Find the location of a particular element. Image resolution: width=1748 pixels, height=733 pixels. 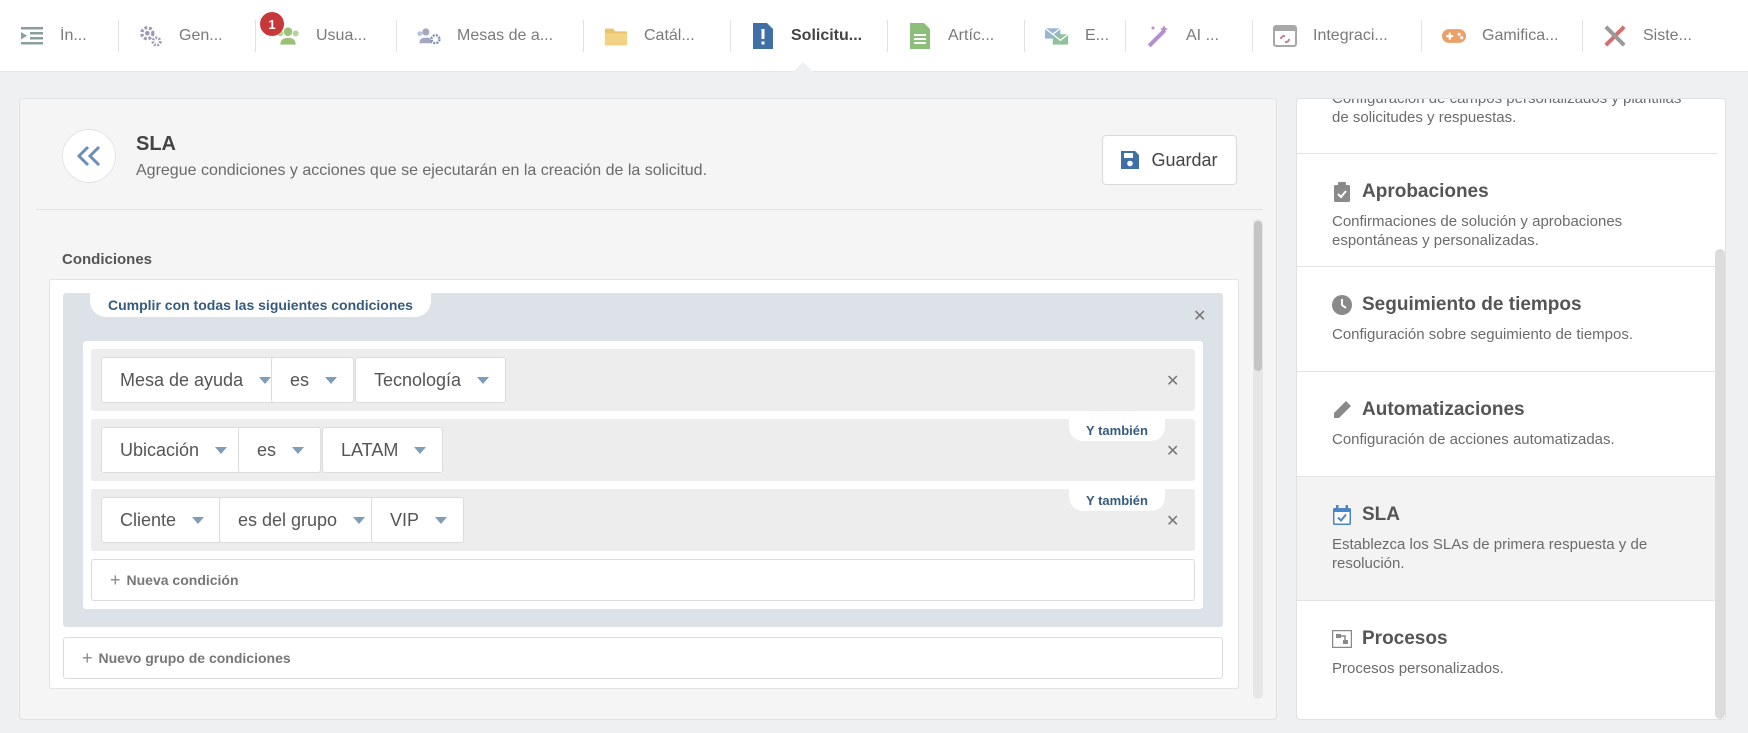

side-item-title: SLA is located at coordinates (1381, 514).